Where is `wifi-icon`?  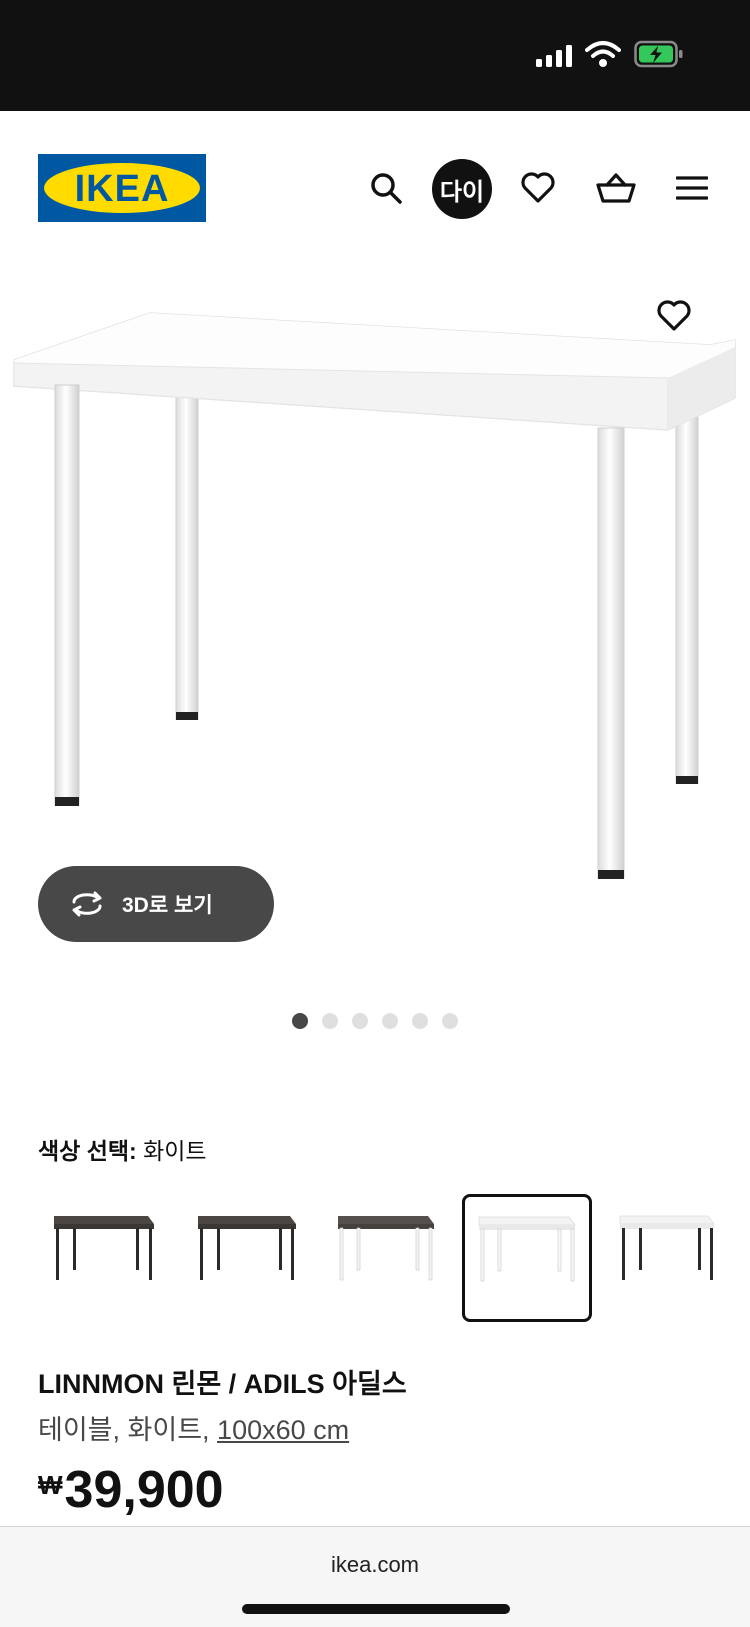
wifi-icon is located at coordinates (603, 56).